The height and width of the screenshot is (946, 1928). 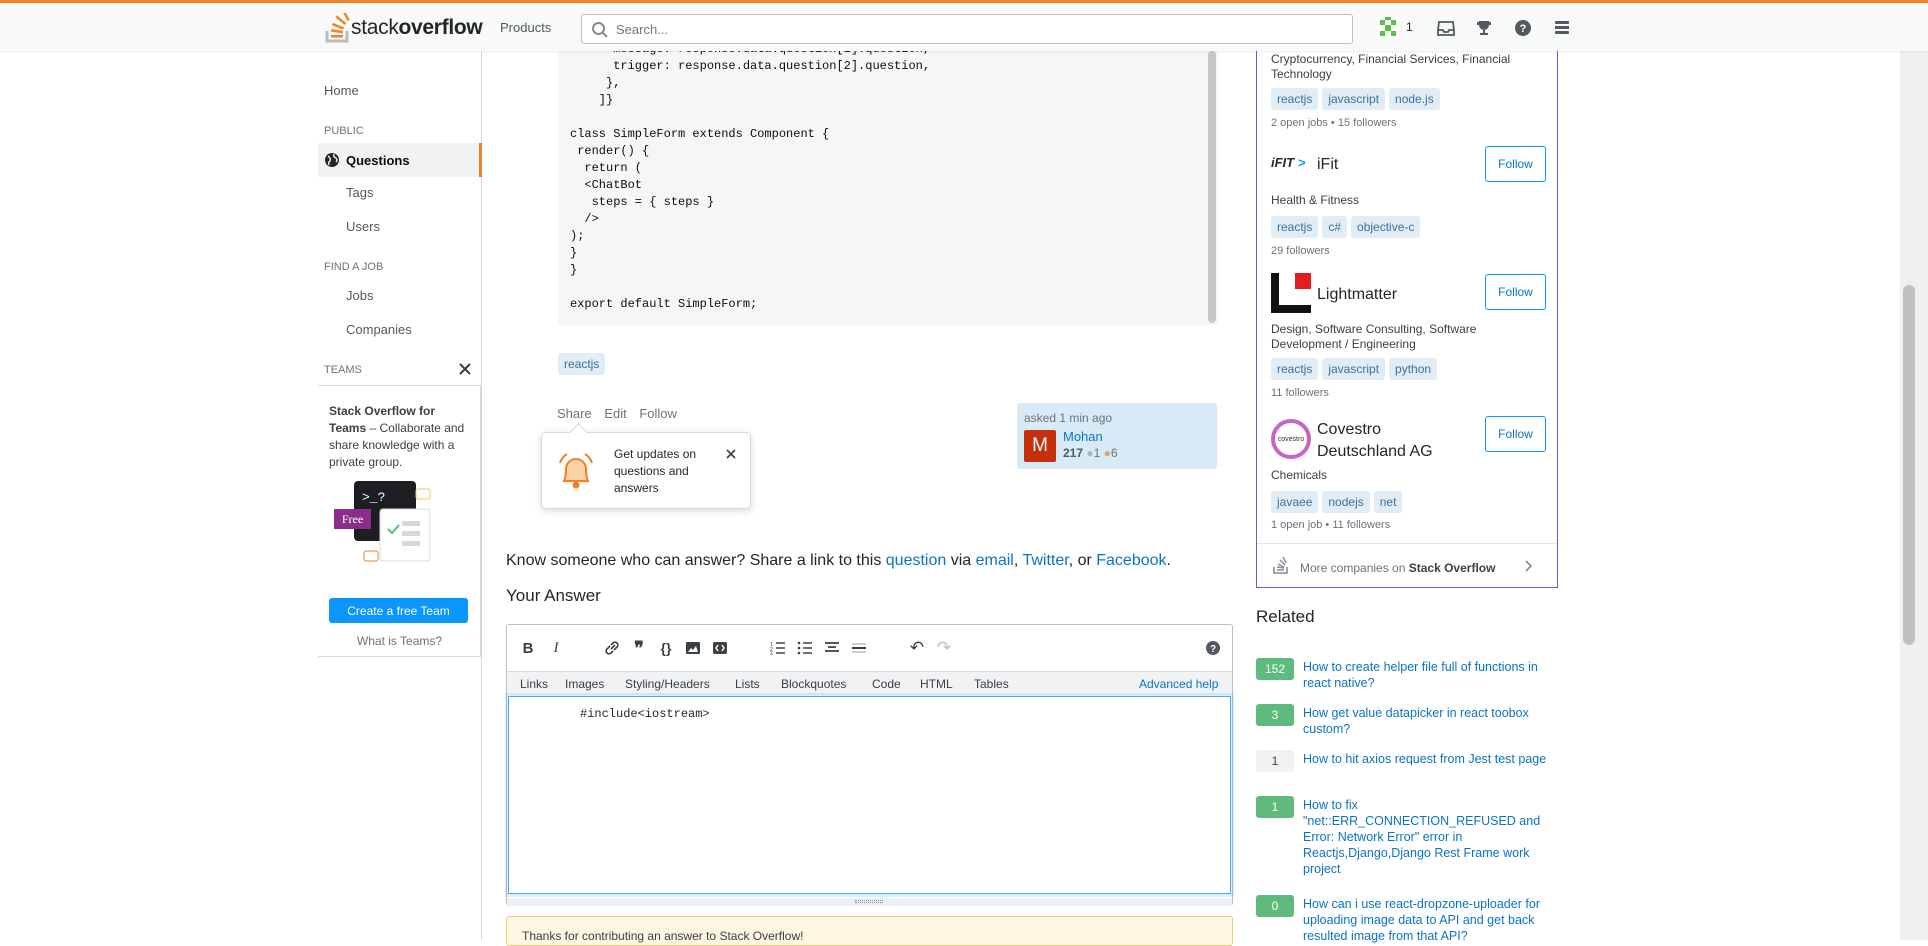 What do you see at coordinates (1213, 648) in the screenshot?
I see `help-icon: ?` at bounding box center [1213, 648].